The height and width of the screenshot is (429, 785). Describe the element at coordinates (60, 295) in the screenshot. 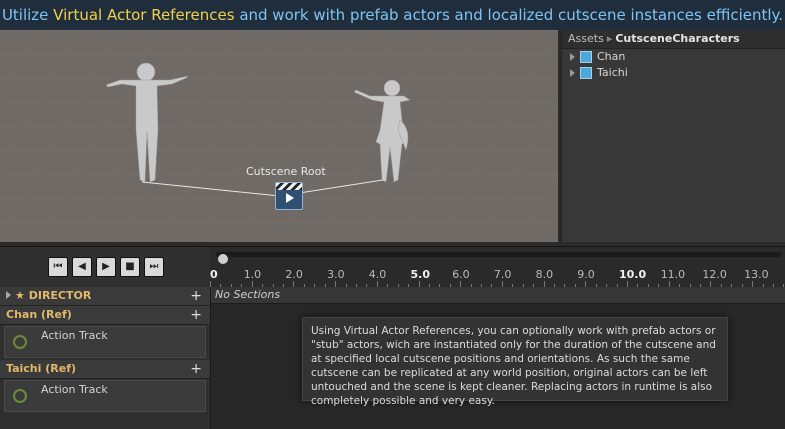

I see `director-label: DIRECTOR` at that location.